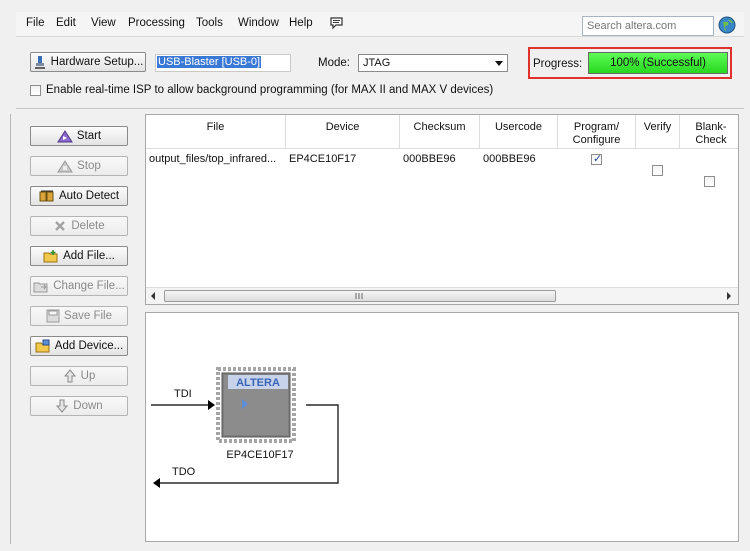  Describe the element at coordinates (377, 63) in the screenshot. I see `mode-value: JTAG` at that location.